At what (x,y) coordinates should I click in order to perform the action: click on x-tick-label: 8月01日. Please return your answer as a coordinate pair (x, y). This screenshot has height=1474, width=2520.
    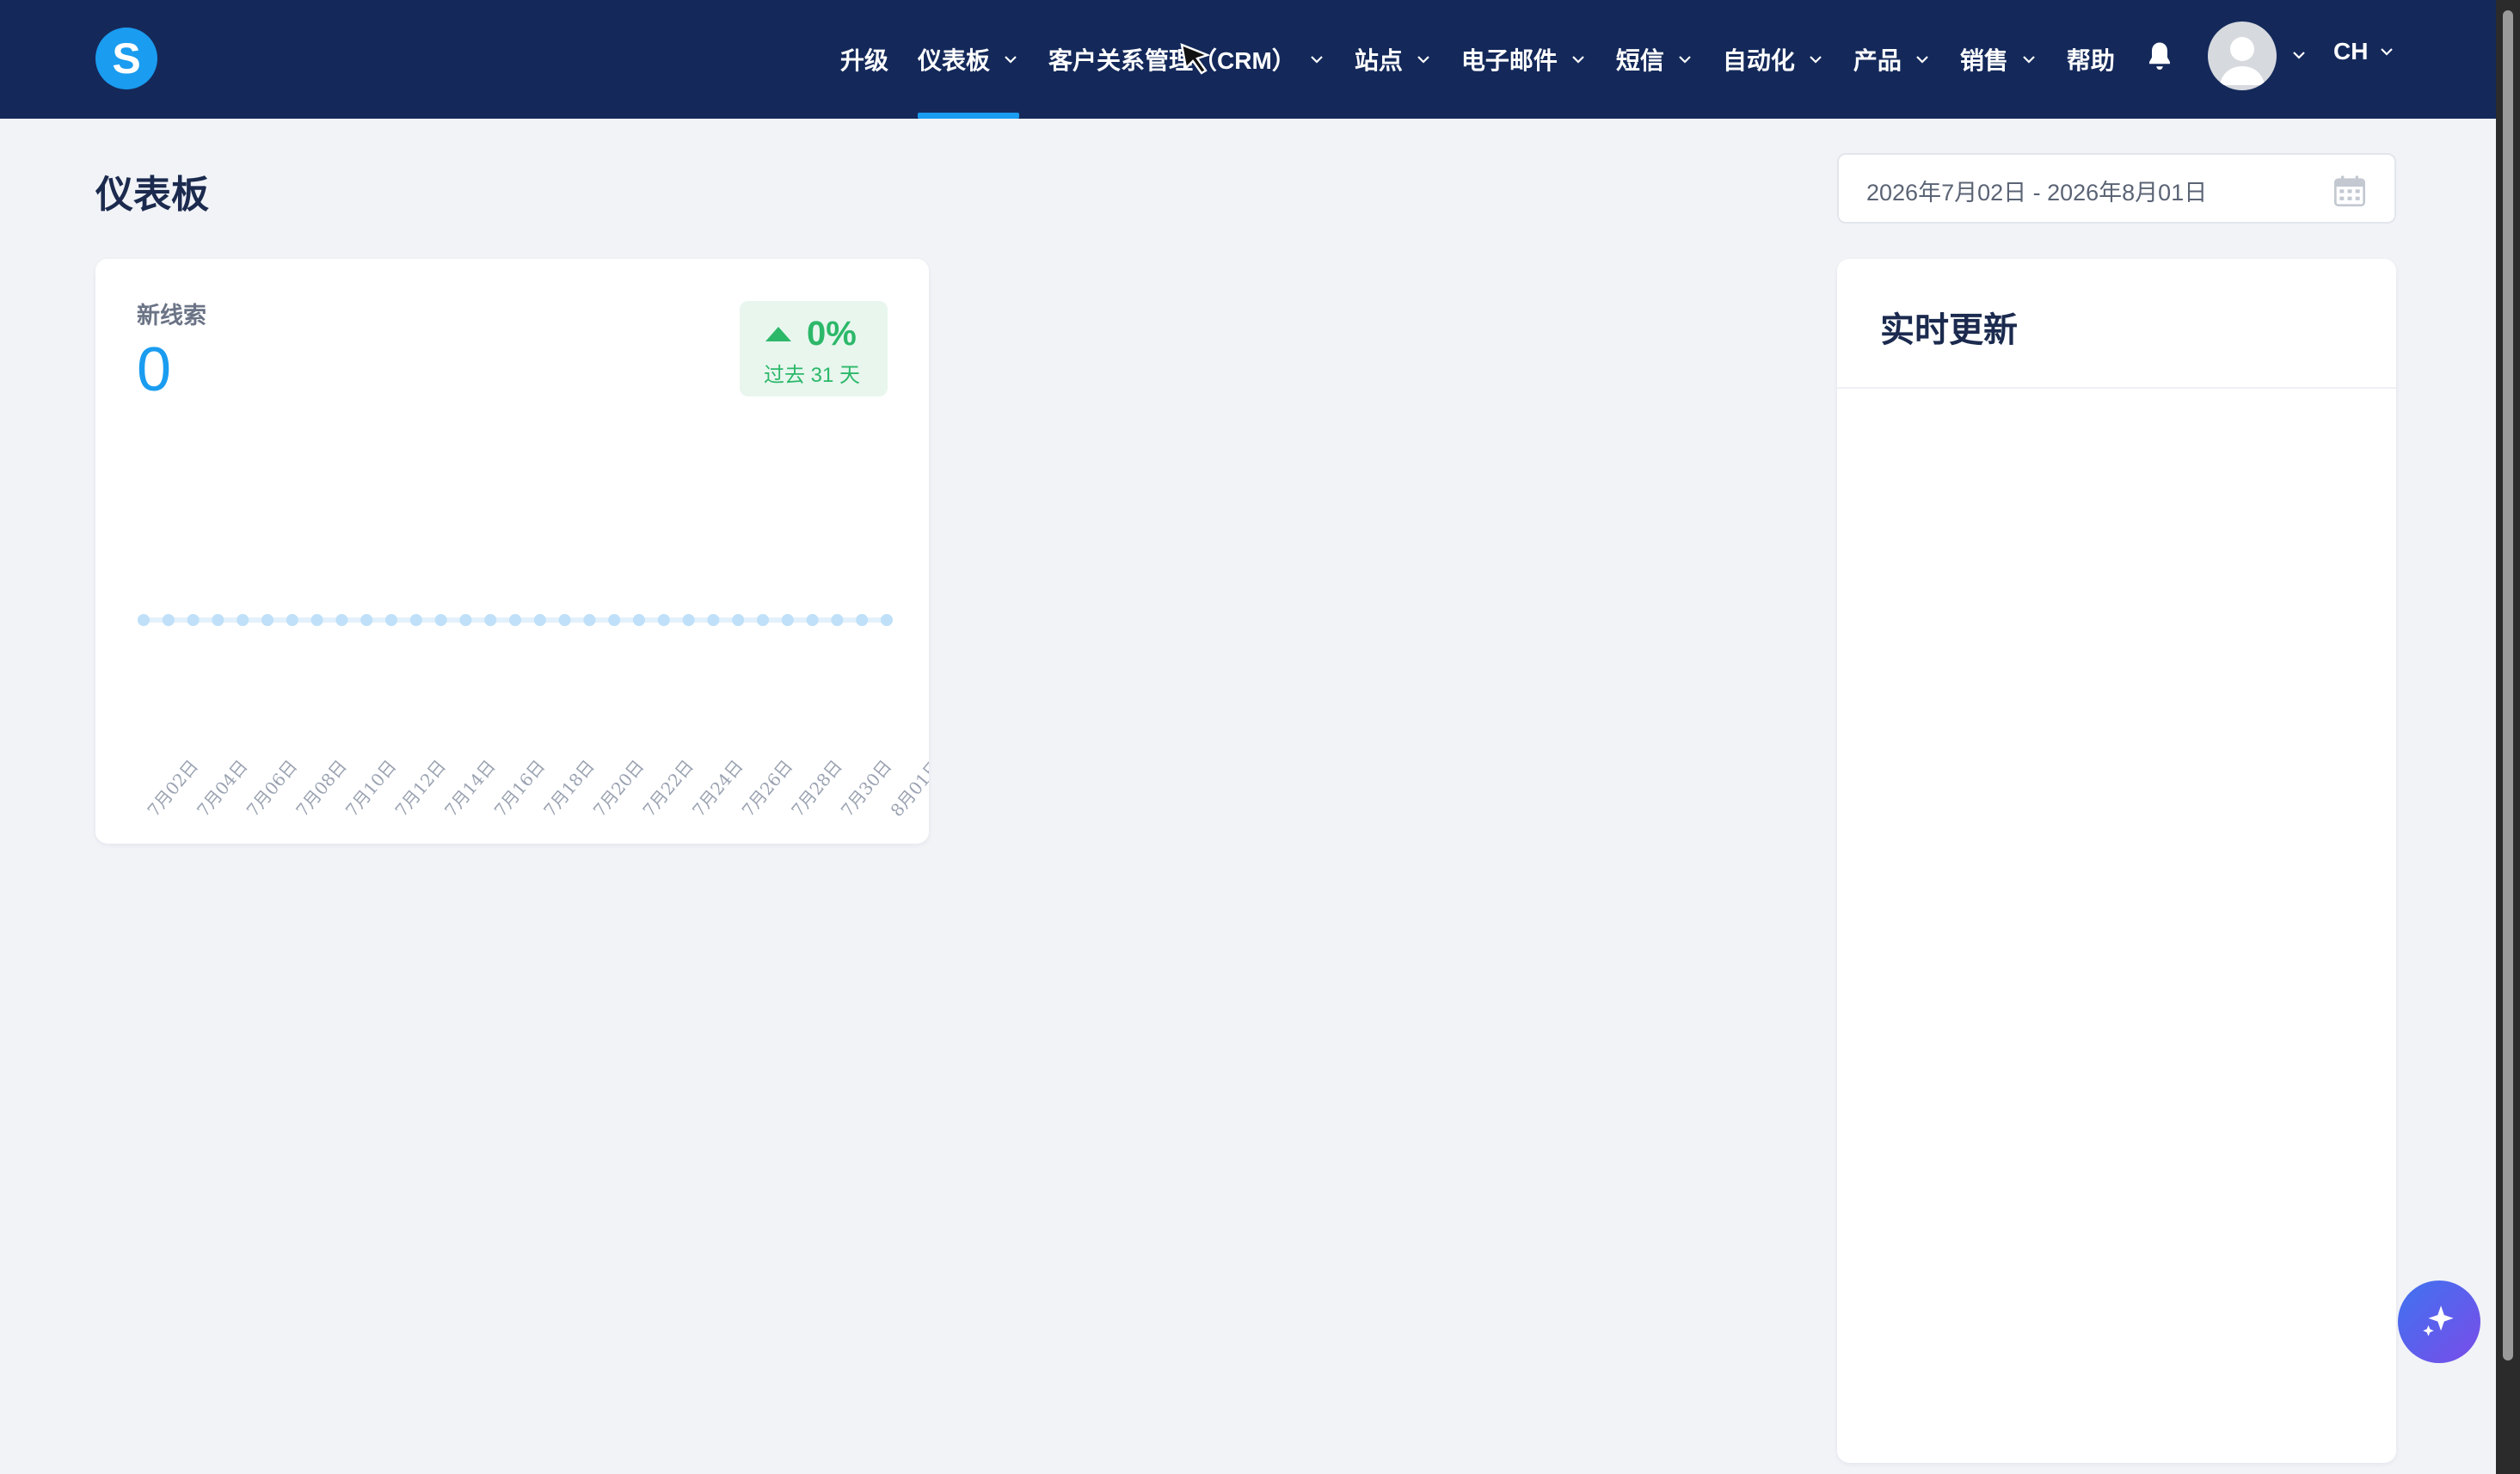
    Looking at the image, I should click on (908, 788).